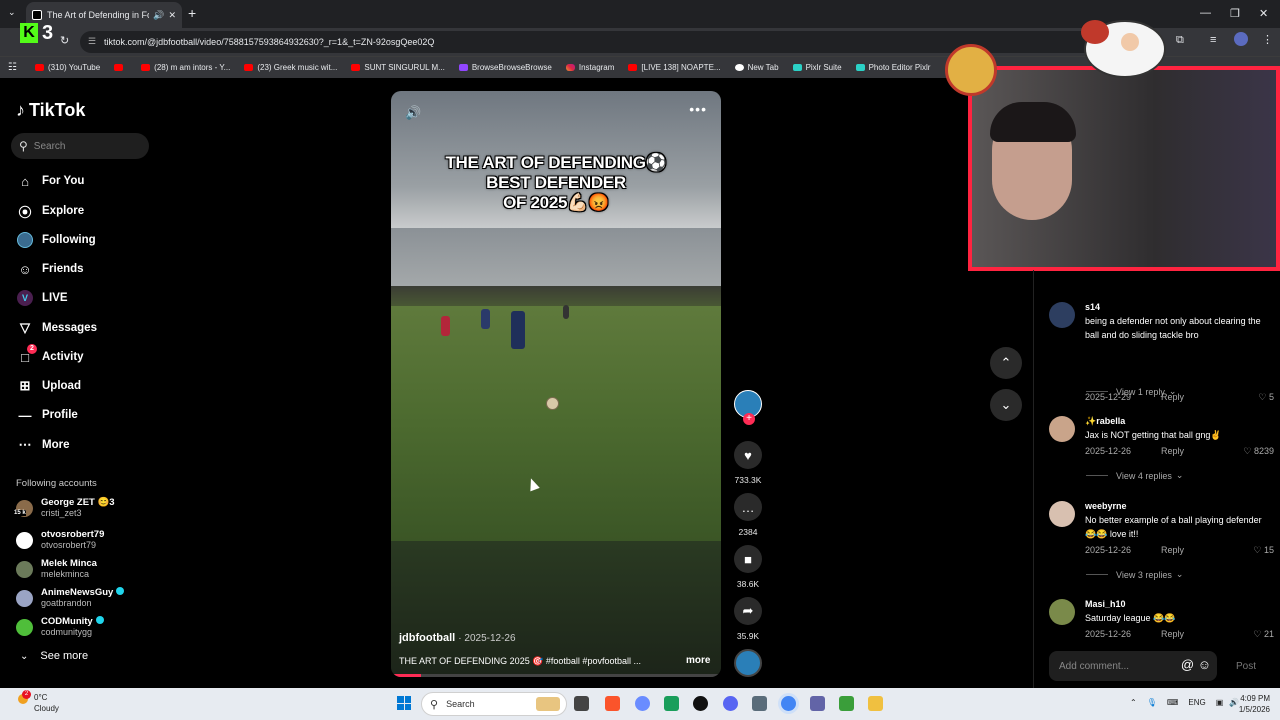 Image resolution: width=1280 pixels, height=720 pixels. Describe the element at coordinates (846, 703) in the screenshot. I see `app-v-icon` at that location.